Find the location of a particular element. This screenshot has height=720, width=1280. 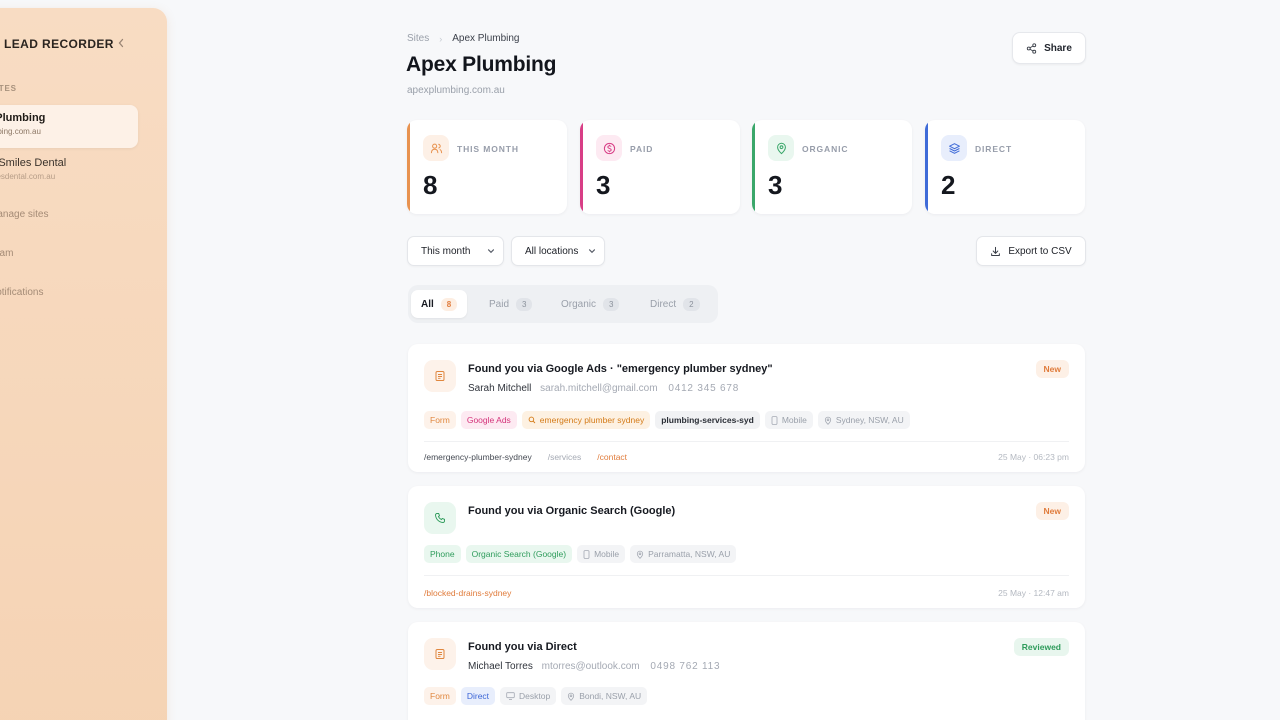

stat-label: ORGANIC is located at coordinates (825, 149).